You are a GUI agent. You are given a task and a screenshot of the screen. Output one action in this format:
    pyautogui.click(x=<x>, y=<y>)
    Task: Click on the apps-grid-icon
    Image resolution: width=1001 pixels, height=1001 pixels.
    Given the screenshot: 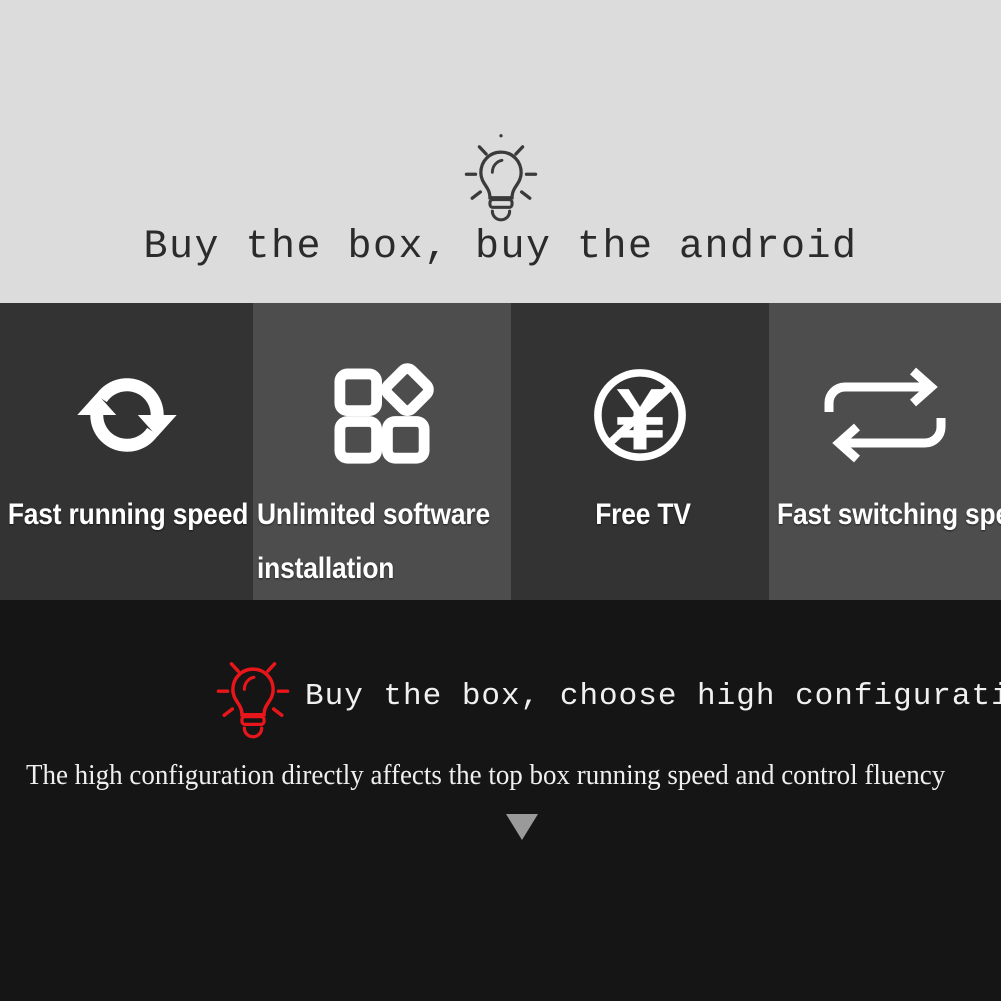 What is the action you would take?
    pyautogui.click(x=382, y=415)
    